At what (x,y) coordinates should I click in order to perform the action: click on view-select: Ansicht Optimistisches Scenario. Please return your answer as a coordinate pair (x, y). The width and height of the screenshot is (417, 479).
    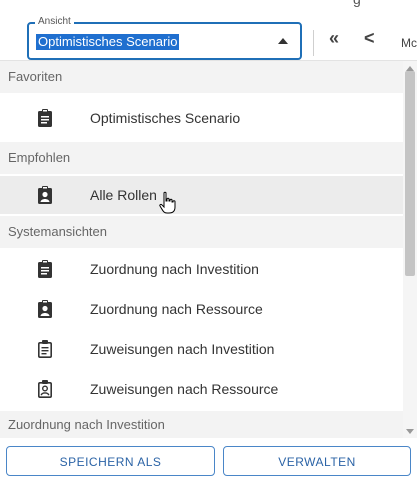
    Looking at the image, I should click on (164, 38).